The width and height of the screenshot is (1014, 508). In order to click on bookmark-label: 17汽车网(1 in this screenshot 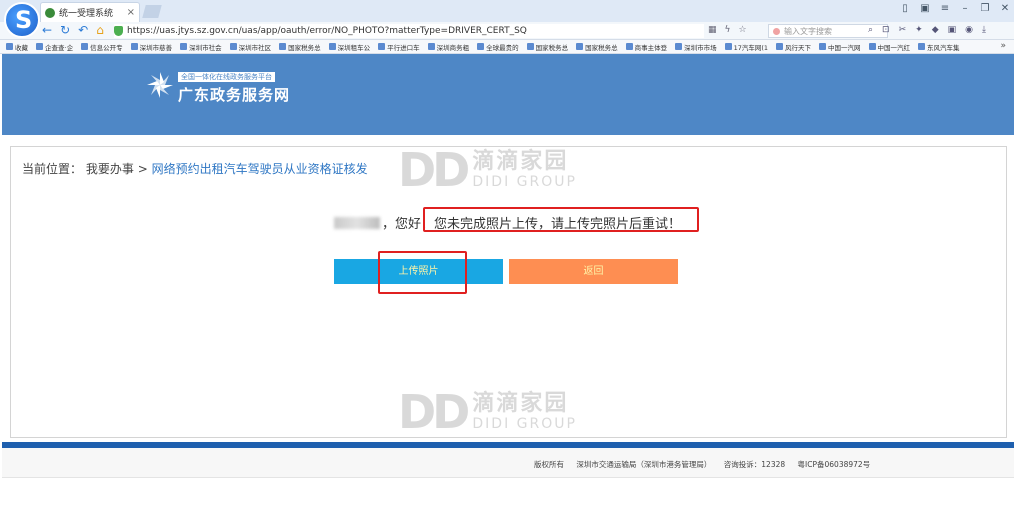, I will do `click(751, 47)`.